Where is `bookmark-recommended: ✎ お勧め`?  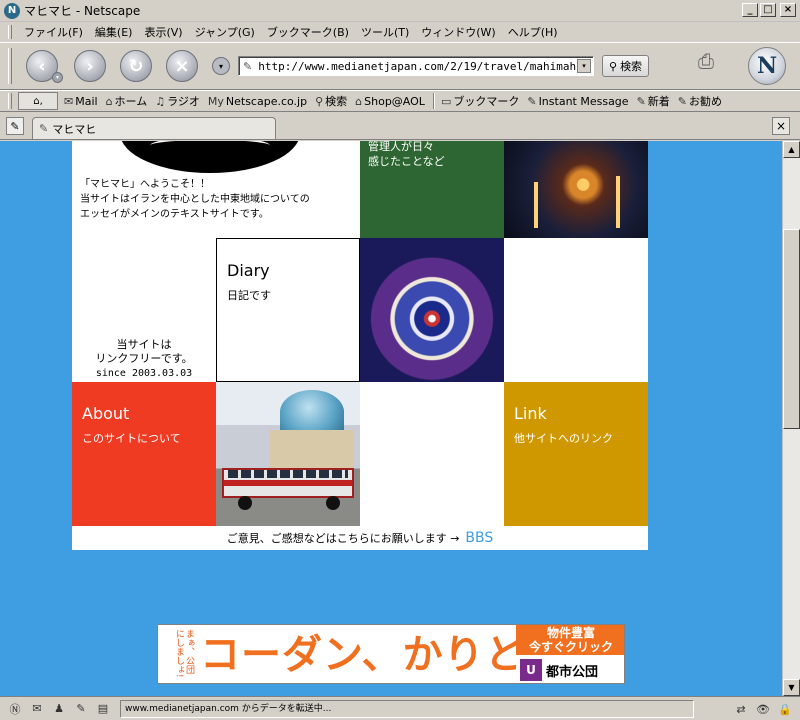
bookmark-recommended: ✎ お勧め is located at coordinates (700, 101).